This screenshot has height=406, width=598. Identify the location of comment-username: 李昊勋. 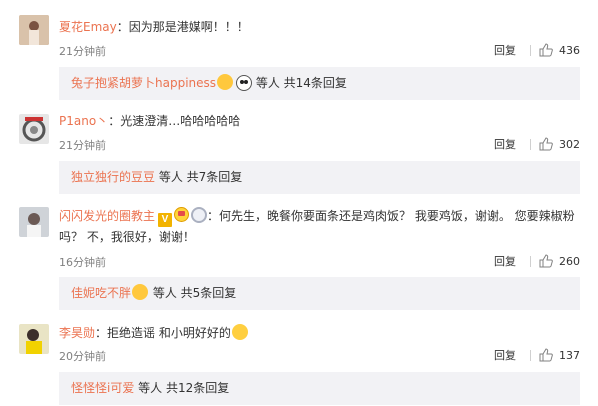
(77, 333).